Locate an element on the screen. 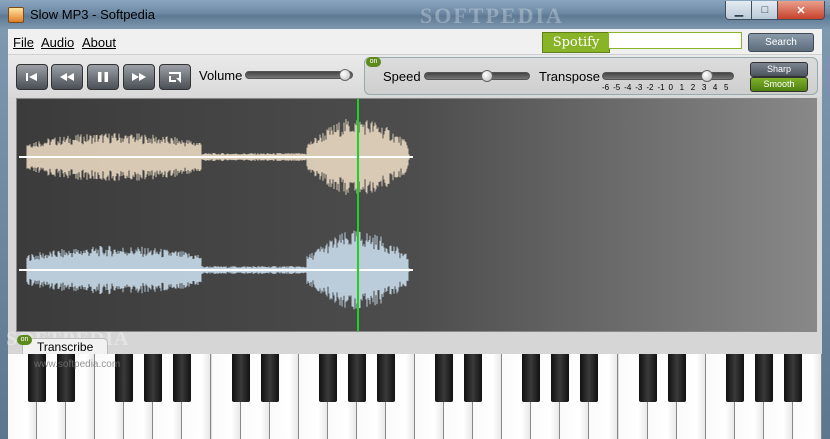 This screenshot has width=830, height=439. window-frame-right is located at coordinates (826, 234).